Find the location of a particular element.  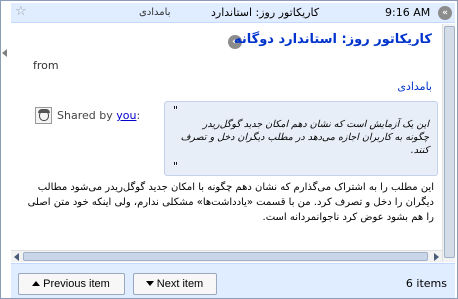

vertical-scroll-thumb is located at coordinates (449, 142).